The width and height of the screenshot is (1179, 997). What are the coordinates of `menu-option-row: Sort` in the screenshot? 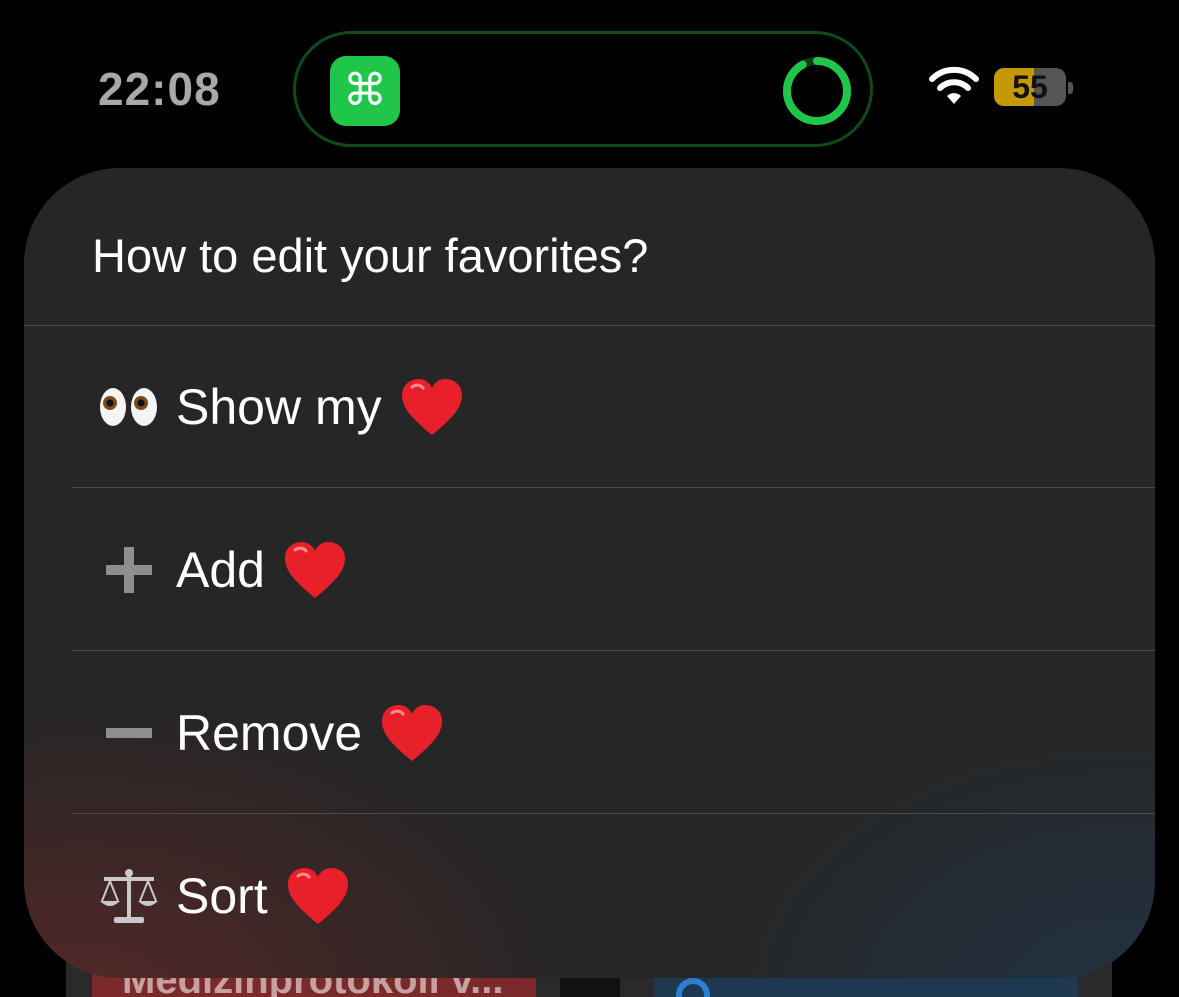 It's located at (224, 896).